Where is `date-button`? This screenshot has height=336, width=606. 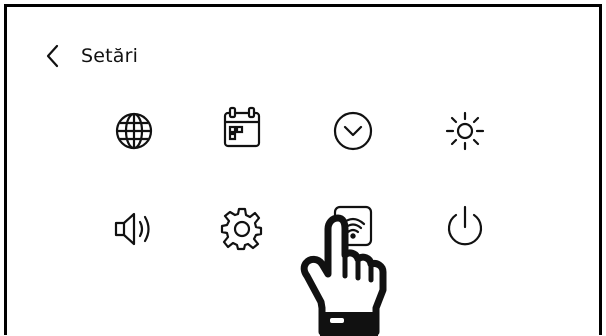
date-button is located at coordinates (242, 128).